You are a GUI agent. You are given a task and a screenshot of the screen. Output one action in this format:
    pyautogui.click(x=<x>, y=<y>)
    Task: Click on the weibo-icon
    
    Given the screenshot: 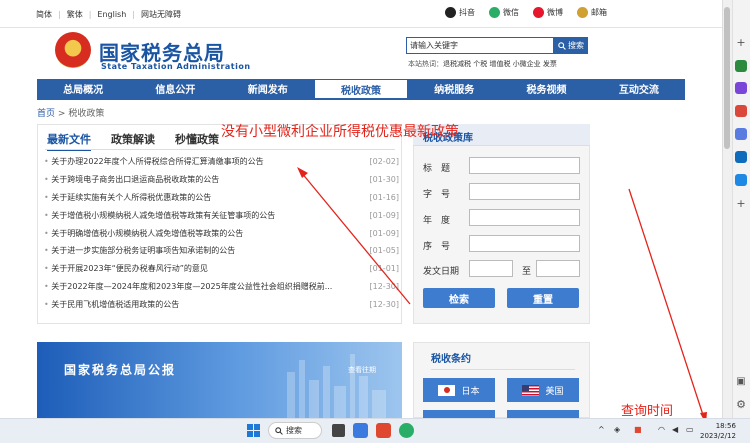 What is the action you would take?
    pyautogui.click(x=538, y=12)
    